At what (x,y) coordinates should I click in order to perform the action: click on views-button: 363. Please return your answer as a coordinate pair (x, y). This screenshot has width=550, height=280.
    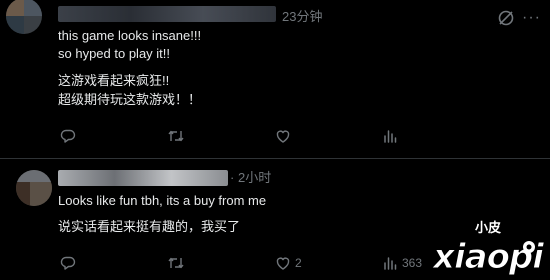
    Looking at the image, I should click on (402, 263).